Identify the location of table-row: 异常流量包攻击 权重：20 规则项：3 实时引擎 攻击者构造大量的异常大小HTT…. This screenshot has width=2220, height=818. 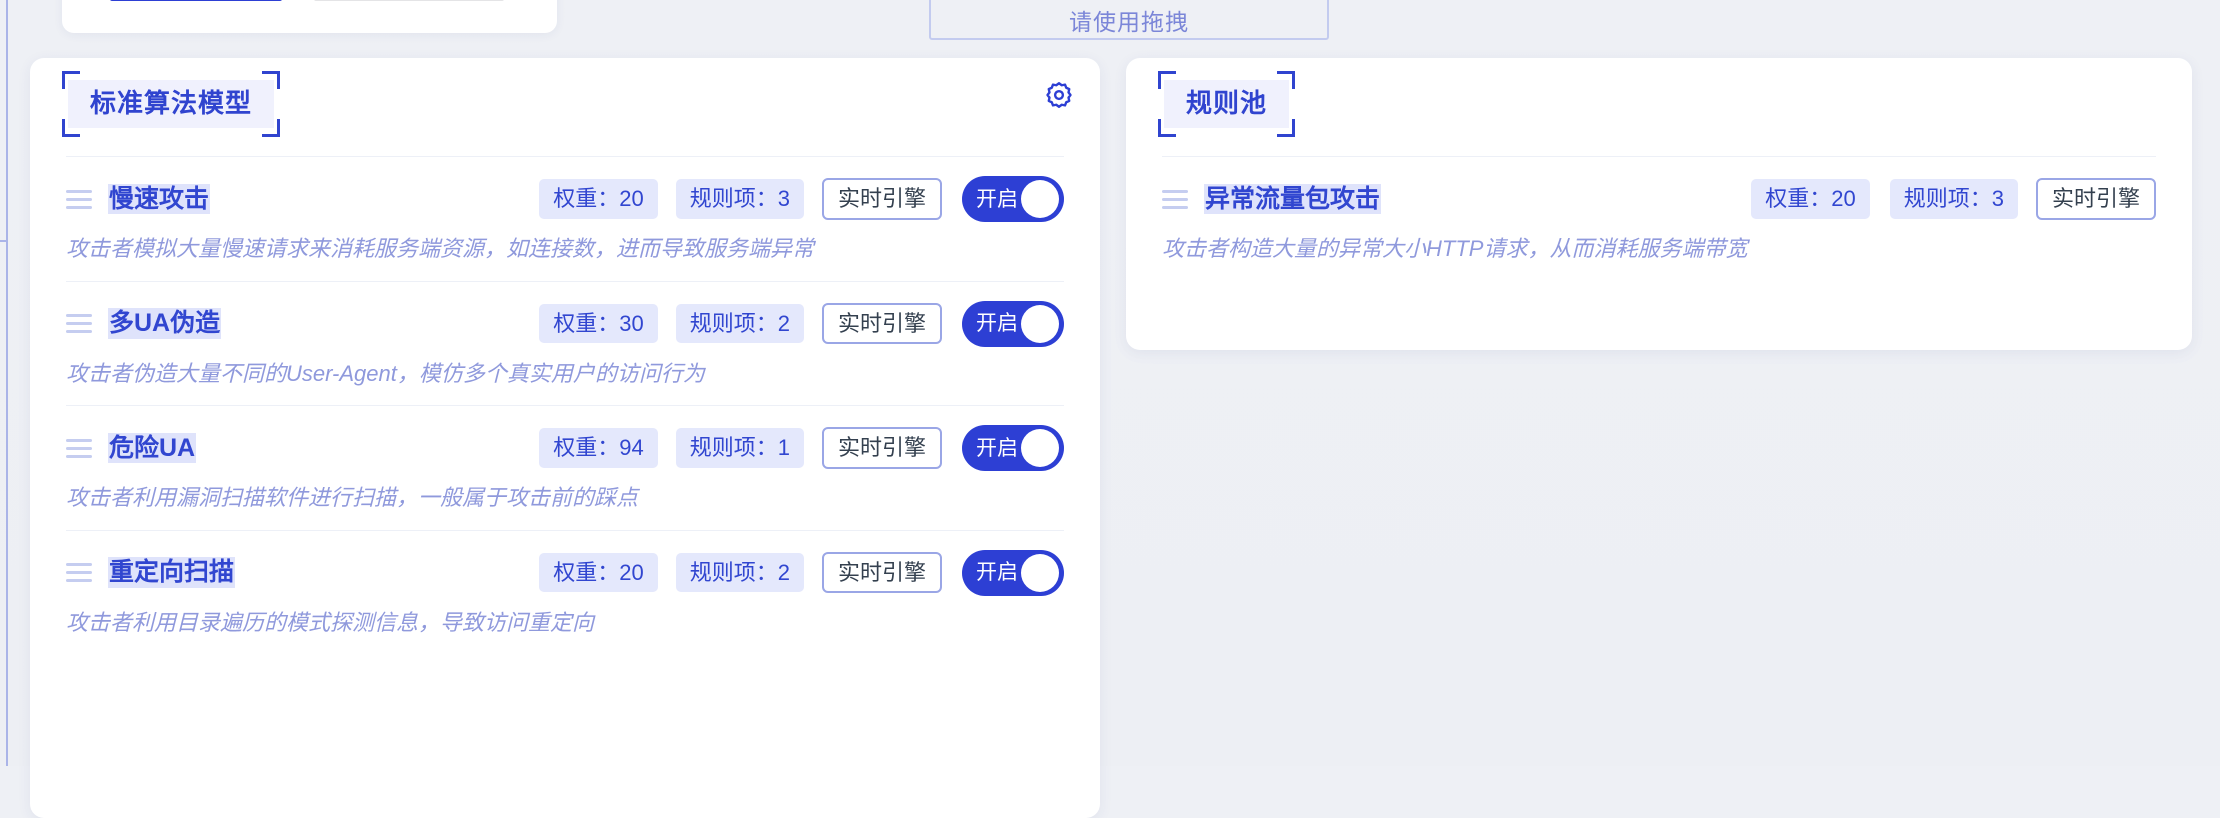
(1659, 218).